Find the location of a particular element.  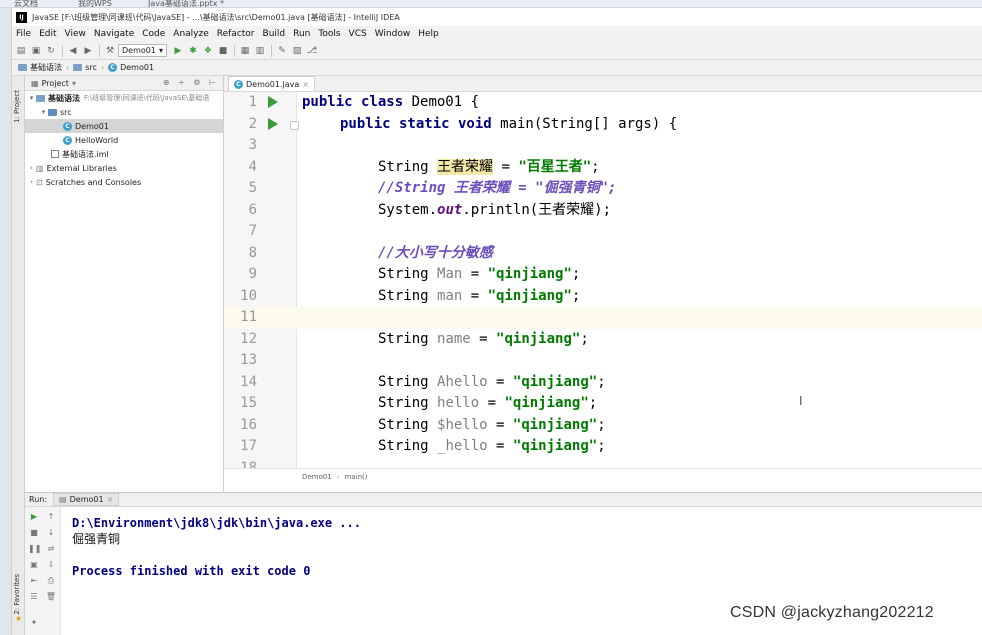

code-token: main(String[] args) { is located at coordinates (584, 123).